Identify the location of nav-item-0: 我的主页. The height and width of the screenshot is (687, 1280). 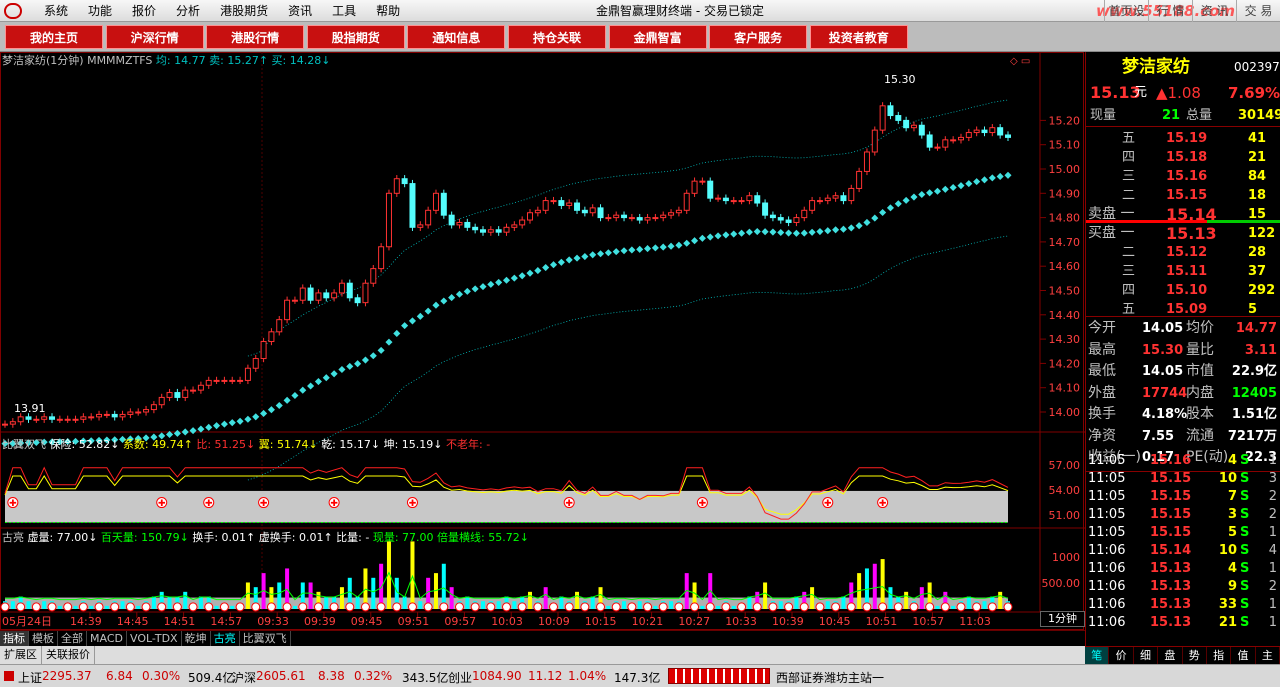
(54, 37).